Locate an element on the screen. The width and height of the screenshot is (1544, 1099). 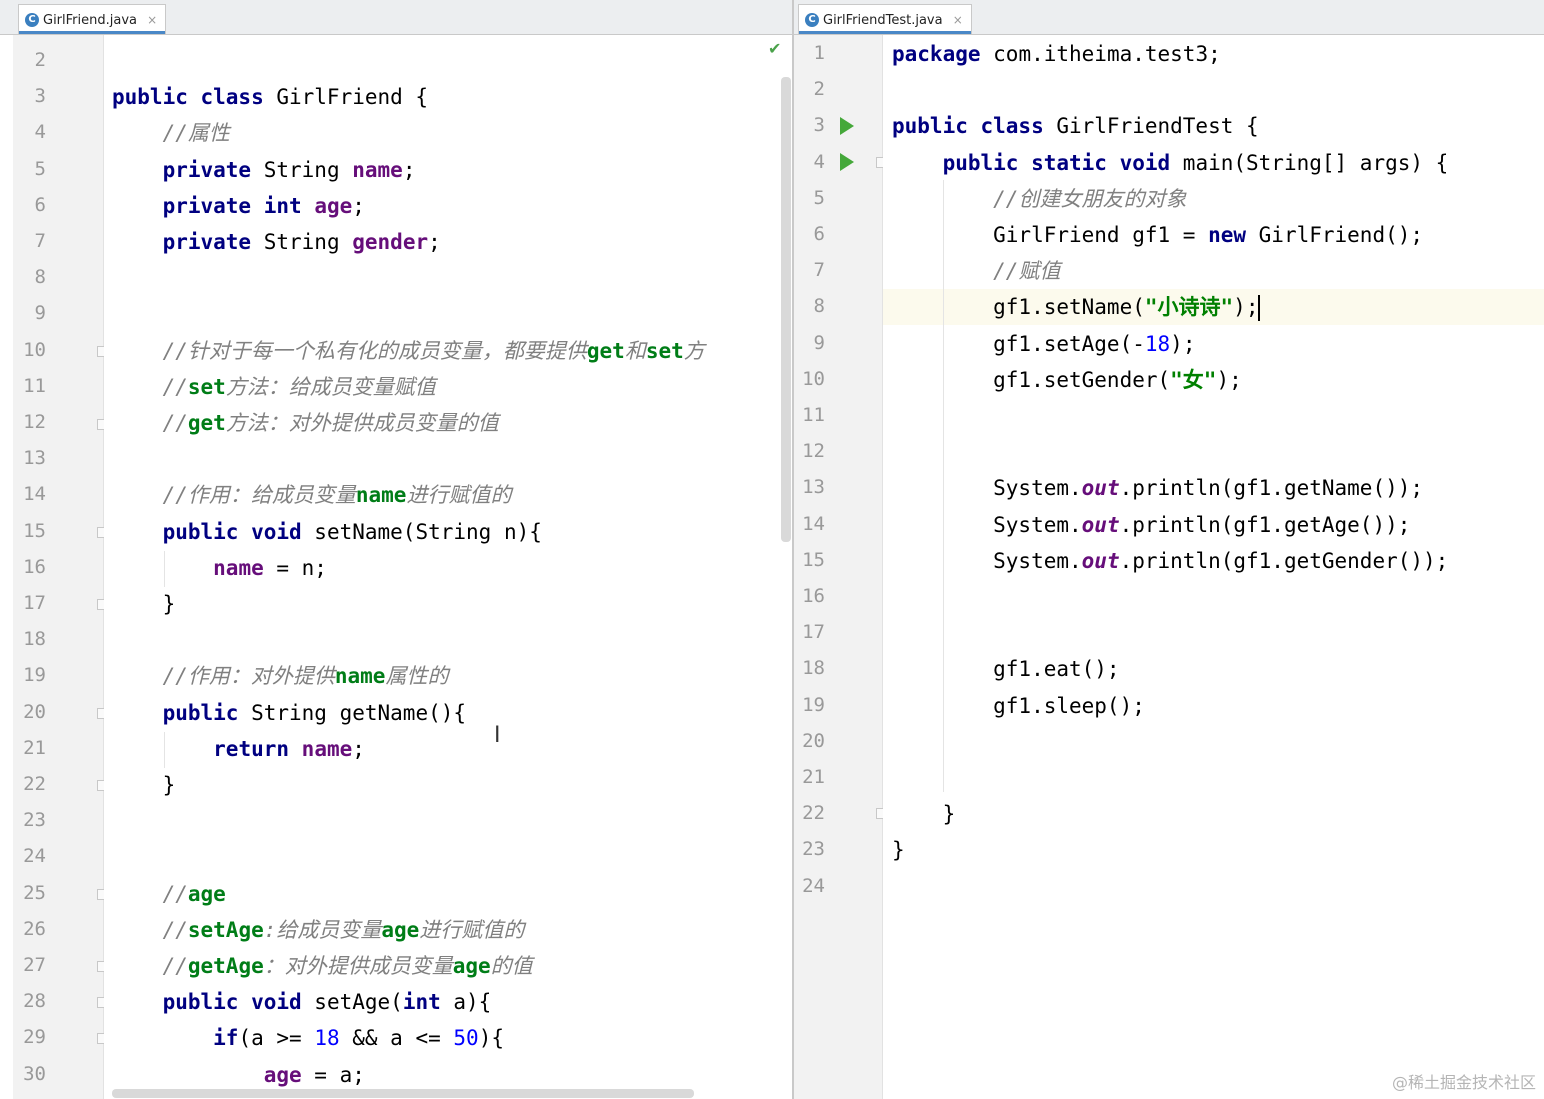
code-line: //针对于每一个私有化的成员变量，都要提供get和set方 is located at coordinates (408, 351).